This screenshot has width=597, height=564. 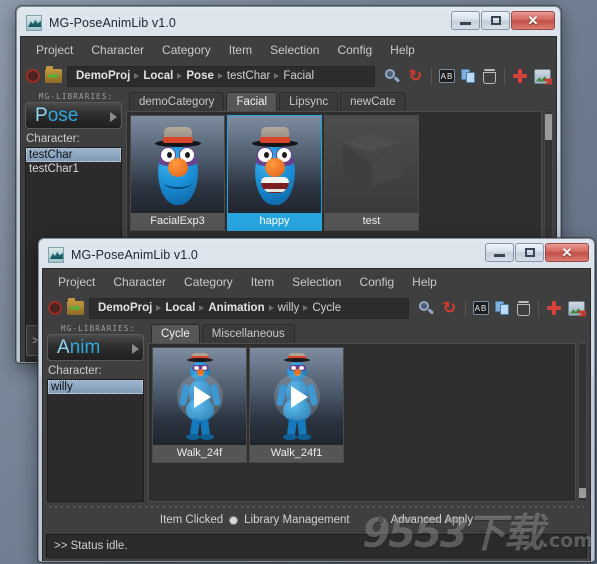 I want to click on breadcrumb: DemoProj Local Animation willy Cycle, so click(x=249, y=308).